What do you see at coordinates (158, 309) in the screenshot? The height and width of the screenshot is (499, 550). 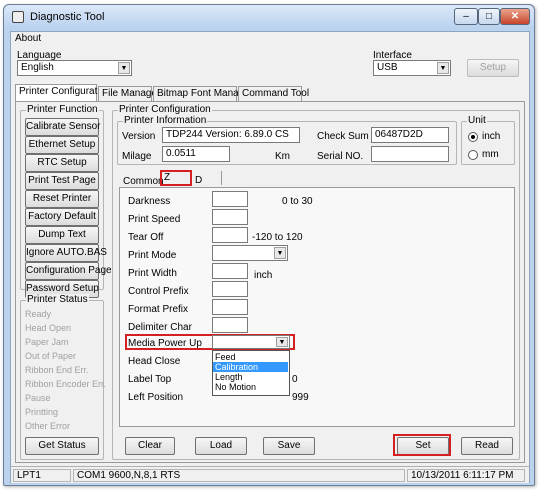 I see `format-prefix-label: Format Prefix` at bounding box center [158, 309].